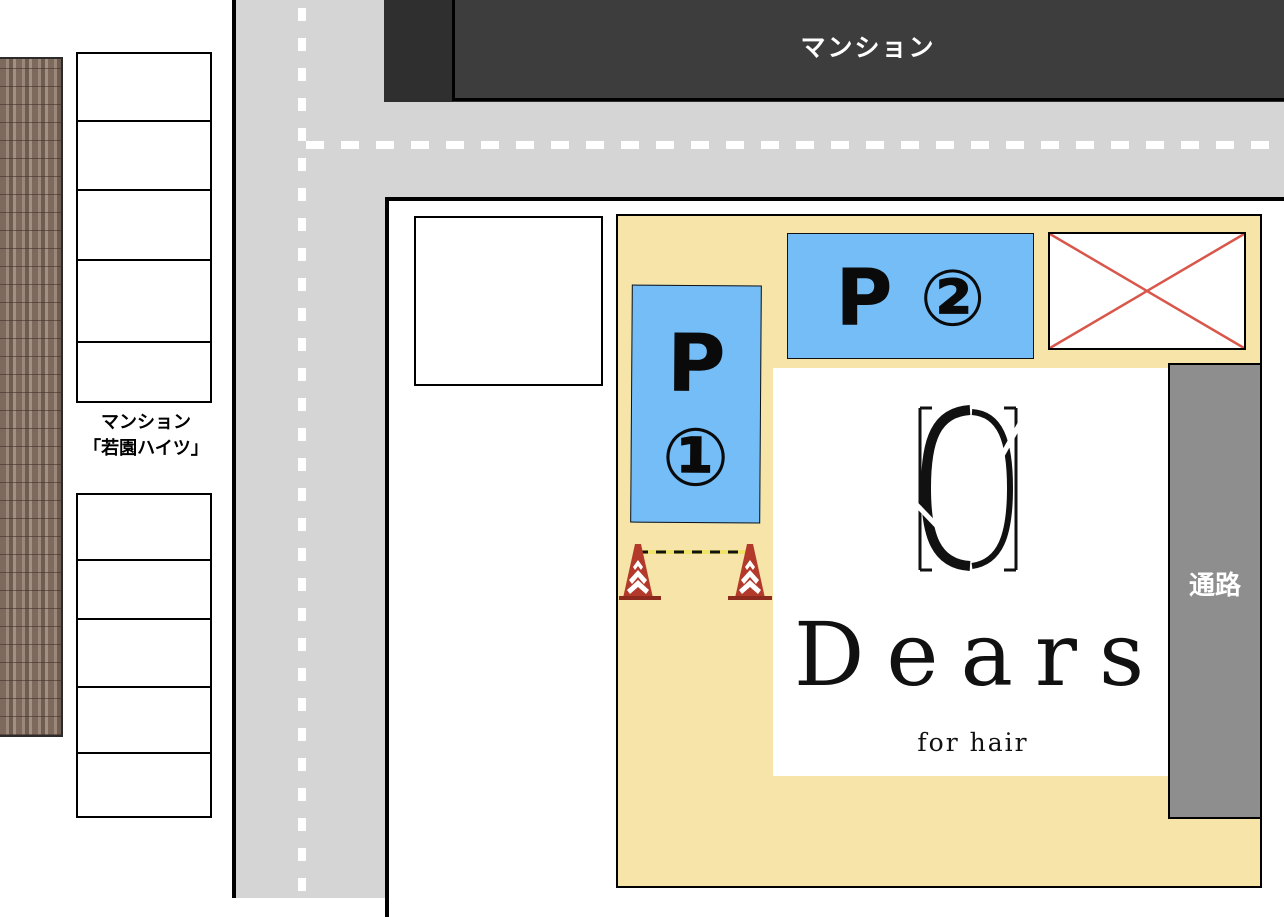 This screenshot has width=1284, height=917. What do you see at coordinates (834, 150) in the screenshot?
I see `horizontal-road` at bounding box center [834, 150].